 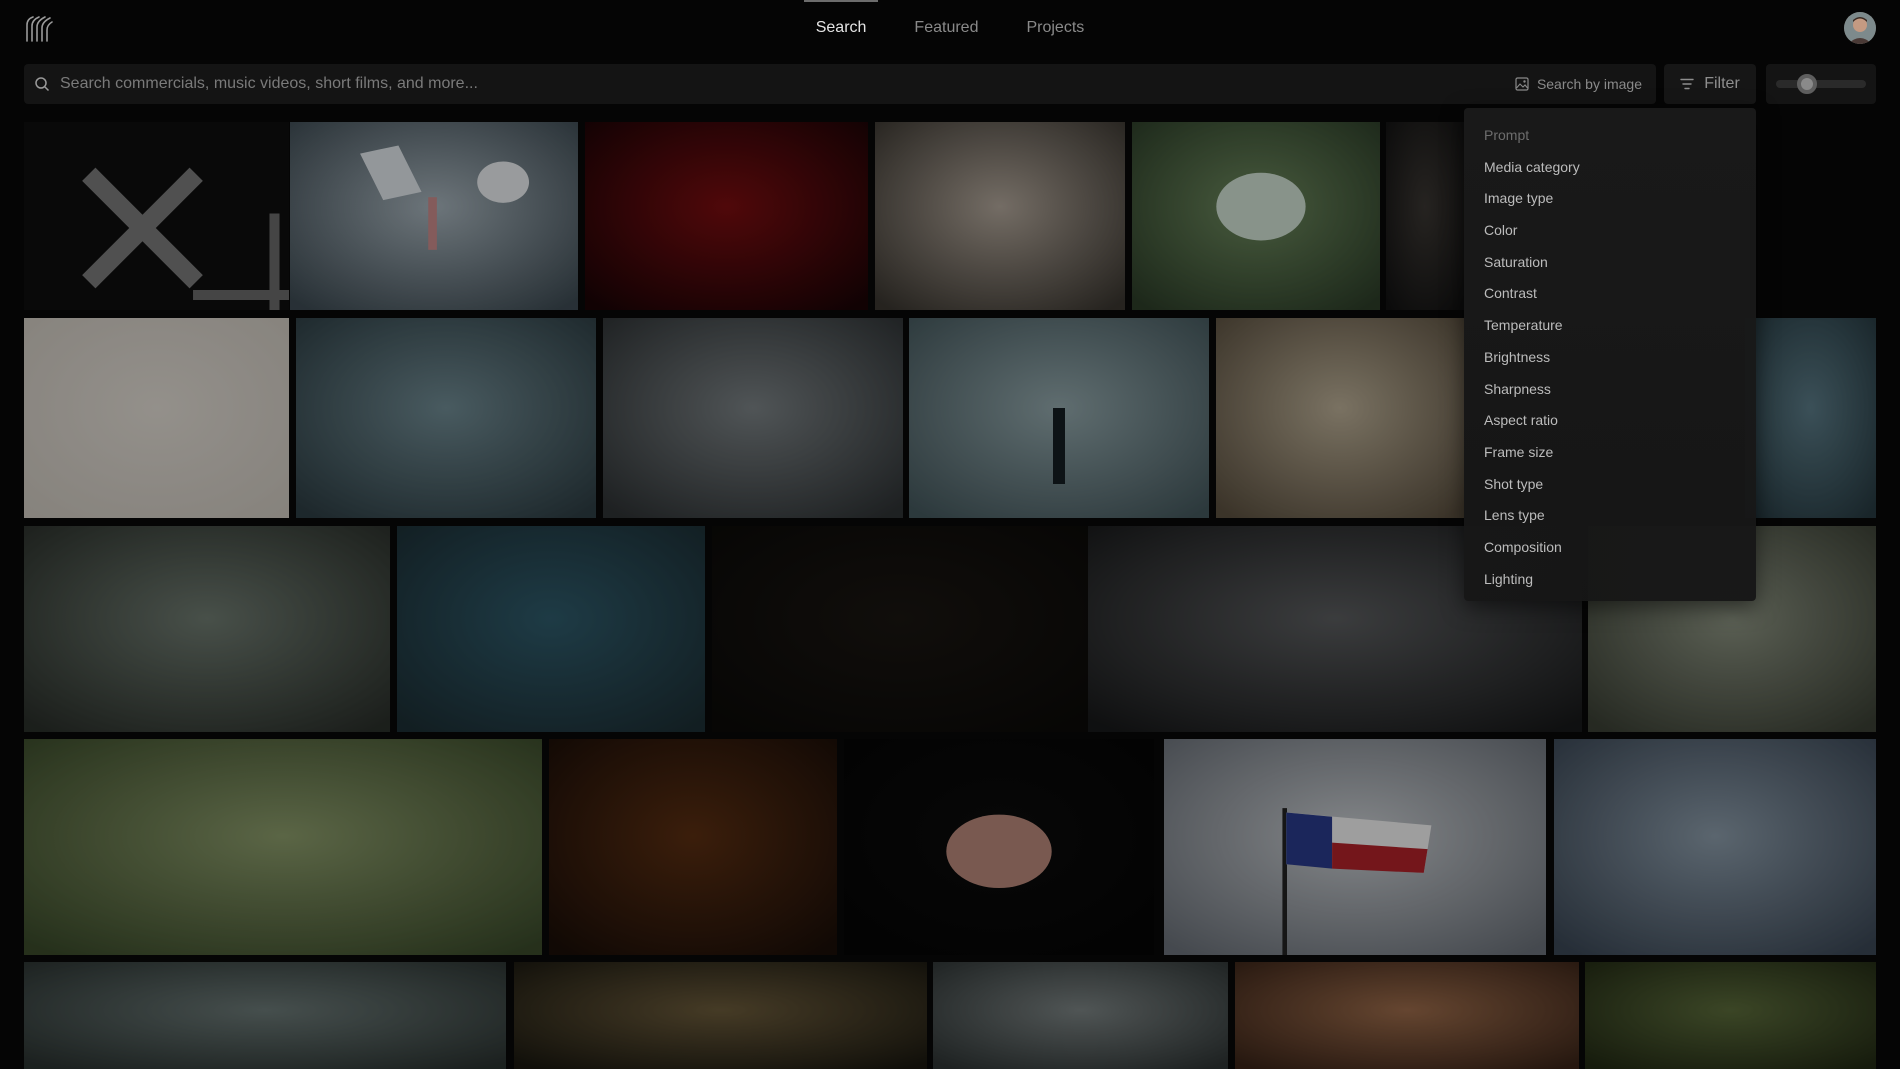 I want to click on thumbnail-orange-sky-horizon, so click(x=693, y=847).